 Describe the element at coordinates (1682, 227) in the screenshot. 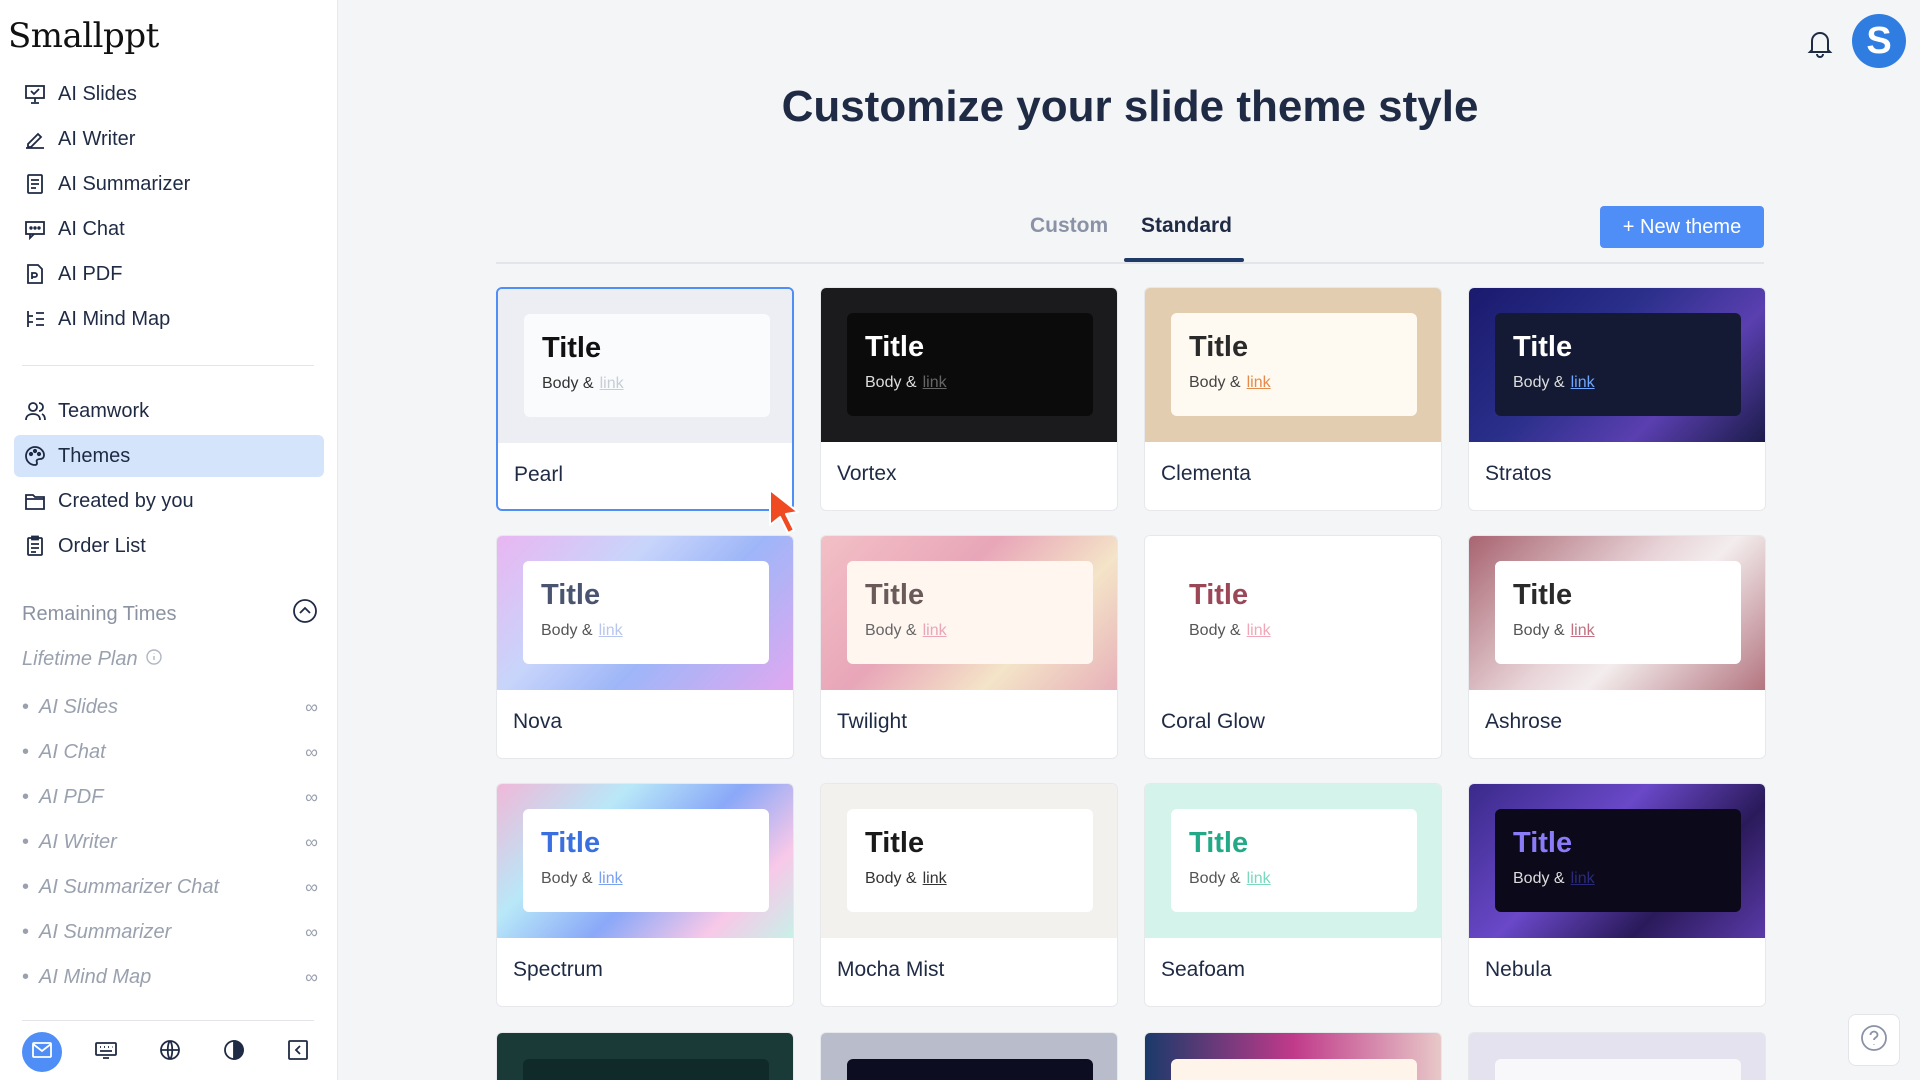

I see `new-theme-button: + New theme` at that location.